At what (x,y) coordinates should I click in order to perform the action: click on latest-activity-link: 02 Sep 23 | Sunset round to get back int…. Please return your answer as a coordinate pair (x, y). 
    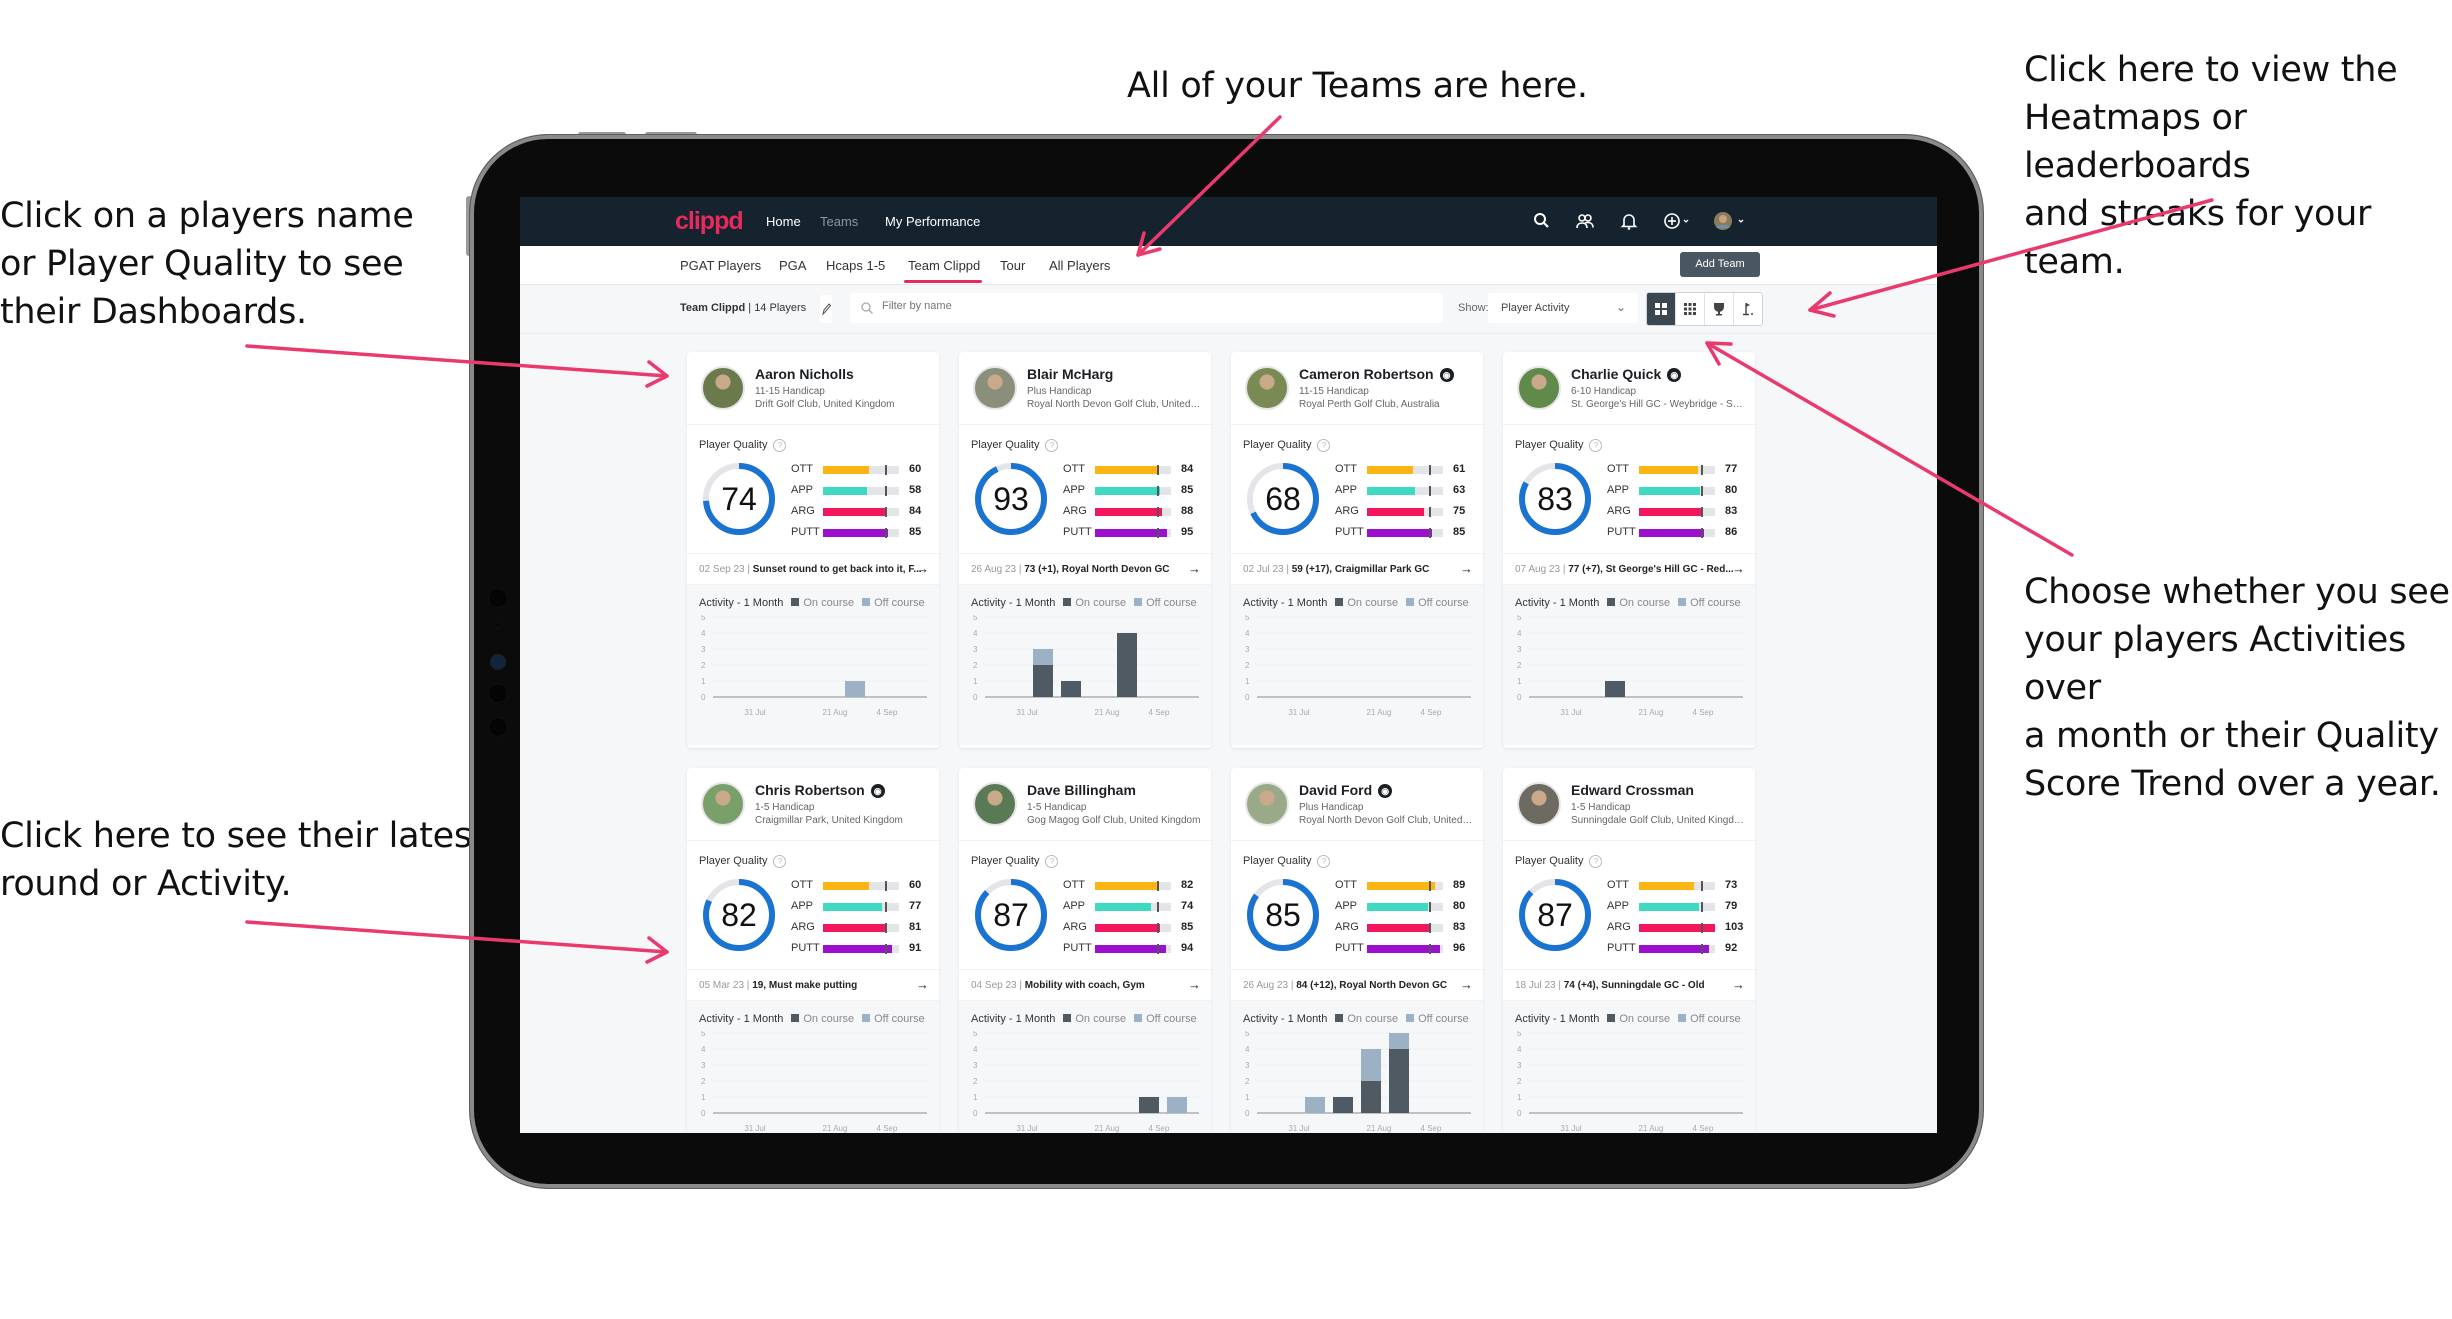
    Looking at the image, I should click on (813, 569).